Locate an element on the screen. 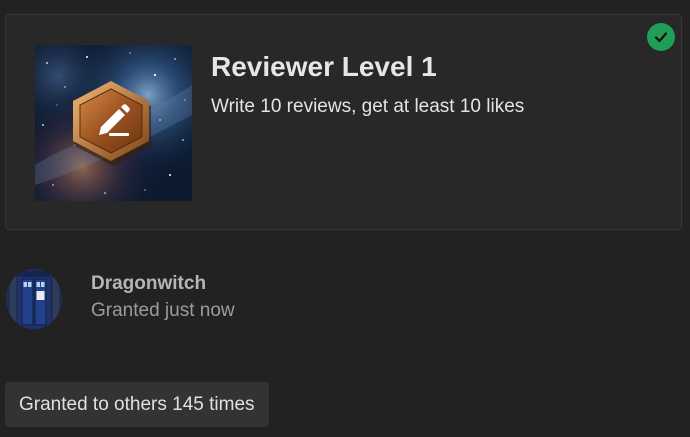 This screenshot has width=690, height=437. badge-description: Write 10 reviews, get at least 10 likes is located at coordinates (368, 106).